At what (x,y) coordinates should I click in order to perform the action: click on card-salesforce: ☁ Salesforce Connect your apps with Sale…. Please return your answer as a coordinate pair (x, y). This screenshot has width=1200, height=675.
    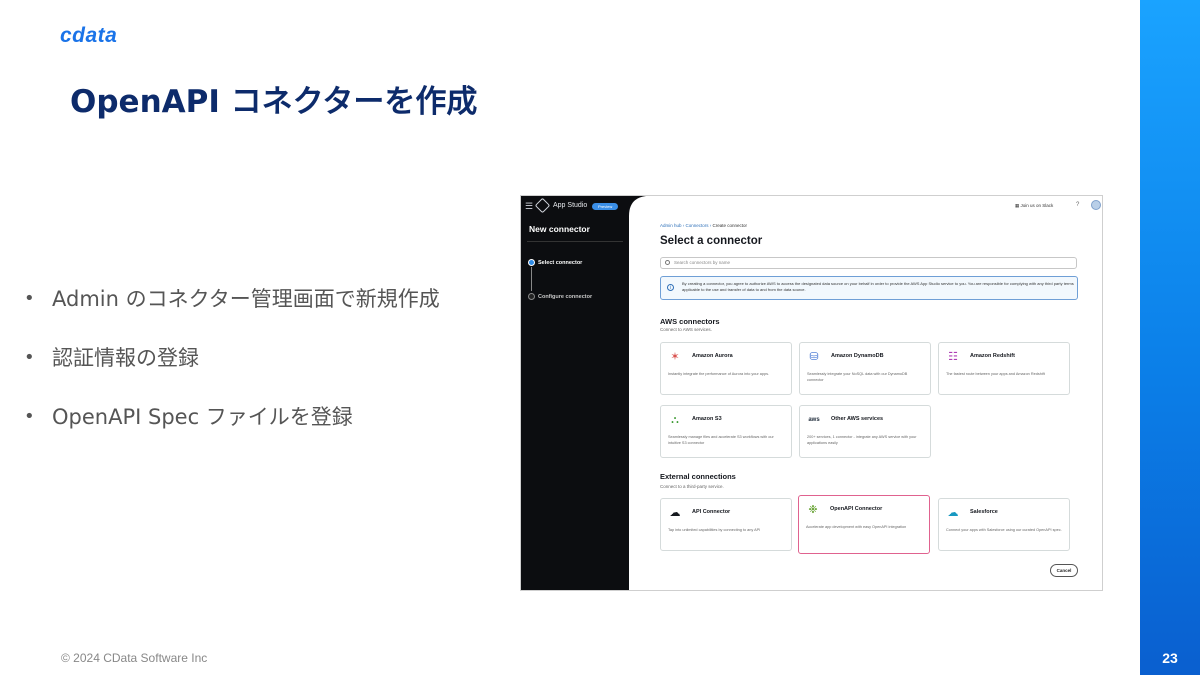
    Looking at the image, I should click on (1004, 524).